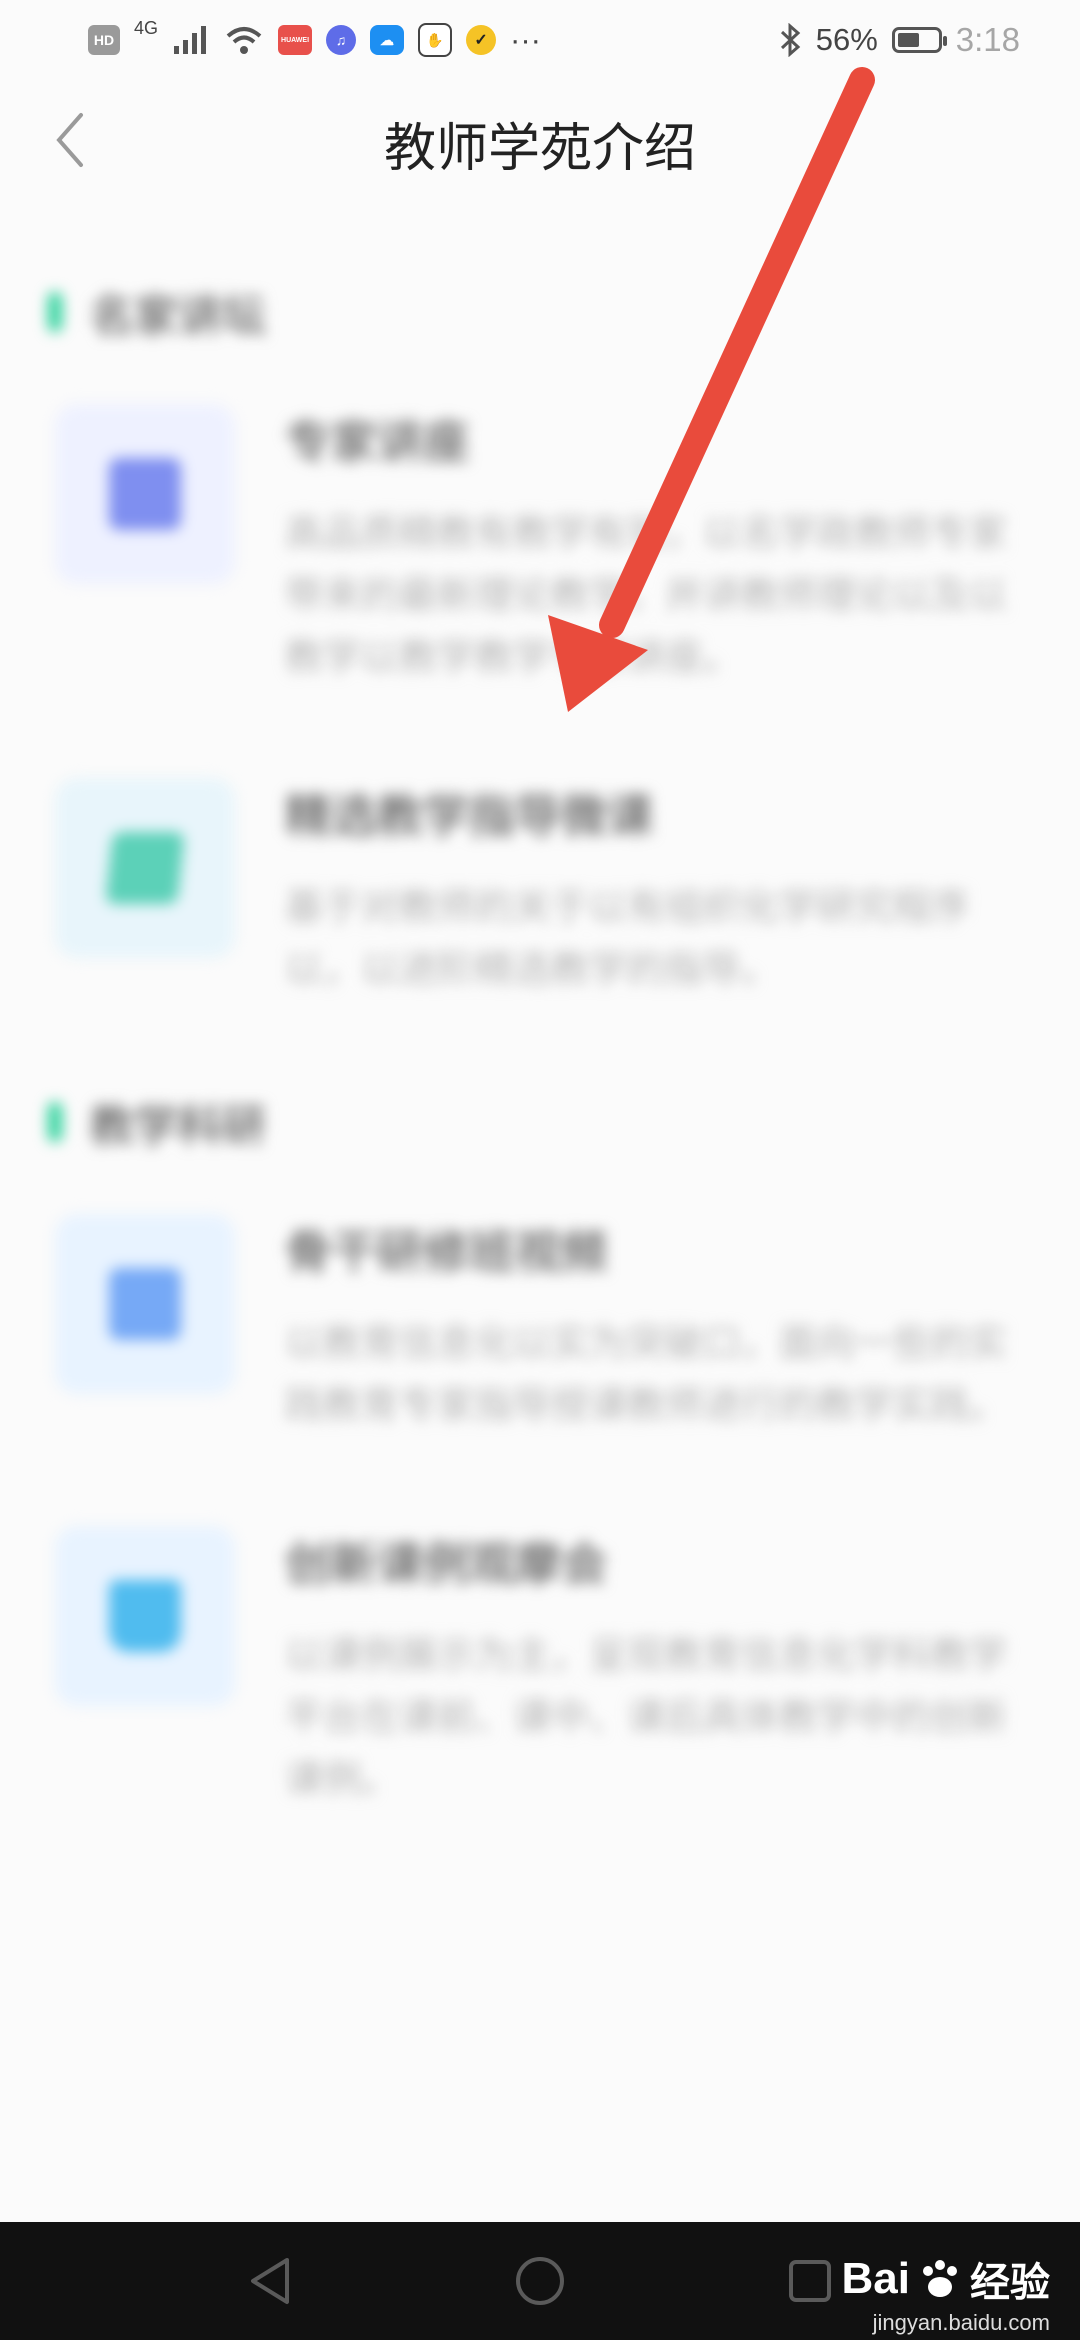  What do you see at coordinates (387, 40) in the screenshot?
I see `weather-app-icon: ☁` at bounding box center [387, 40].